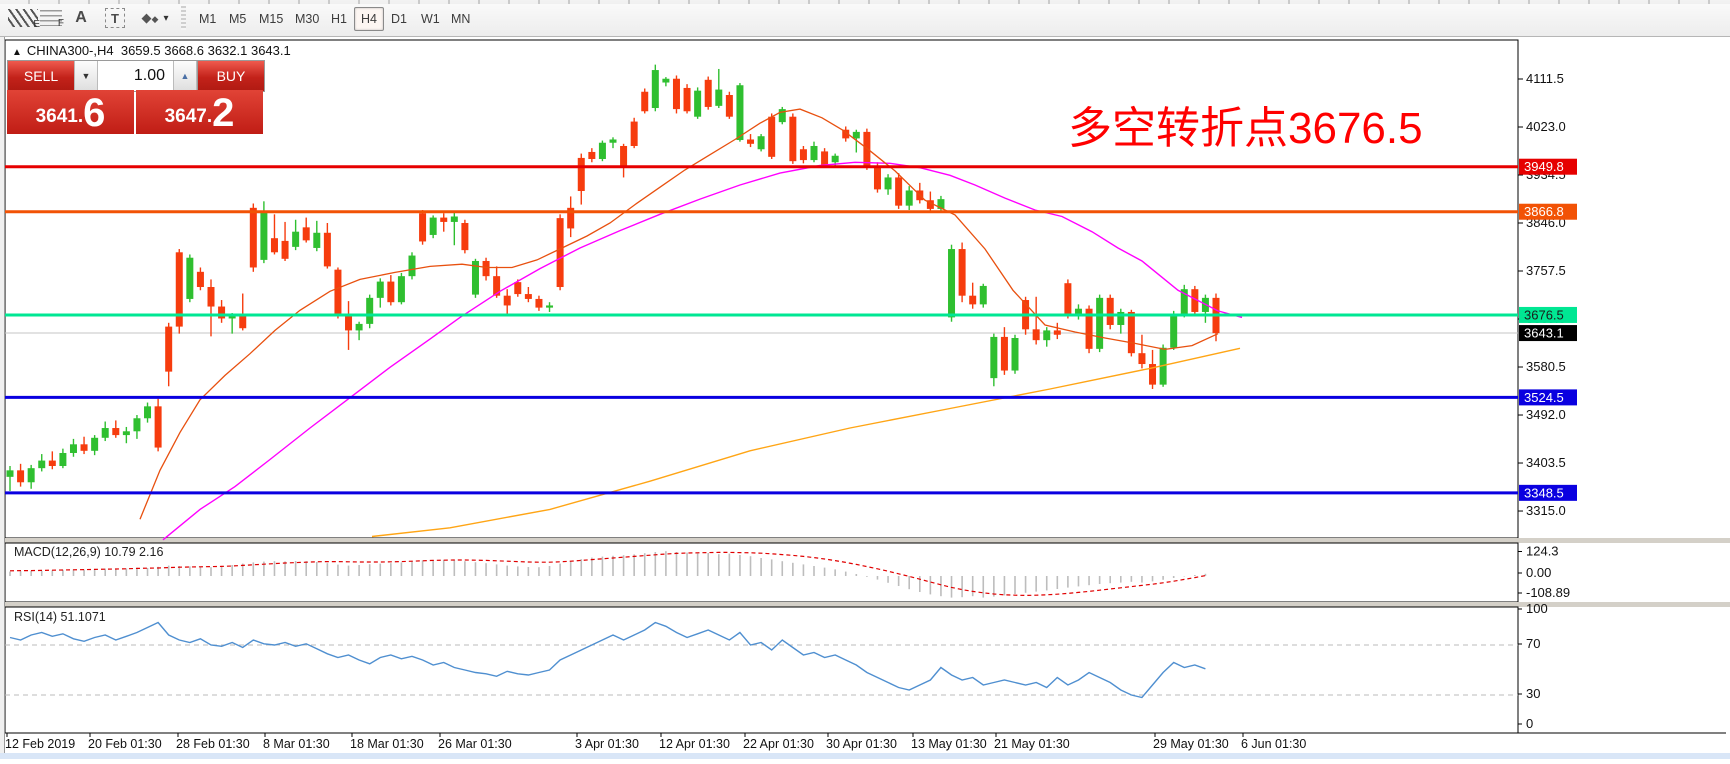 The height and width of the screenshot is (764, 1730). Describe the element at coordinates (271, 19) in the screenshot. I see `timeframe-button-M15: M15` at that location.